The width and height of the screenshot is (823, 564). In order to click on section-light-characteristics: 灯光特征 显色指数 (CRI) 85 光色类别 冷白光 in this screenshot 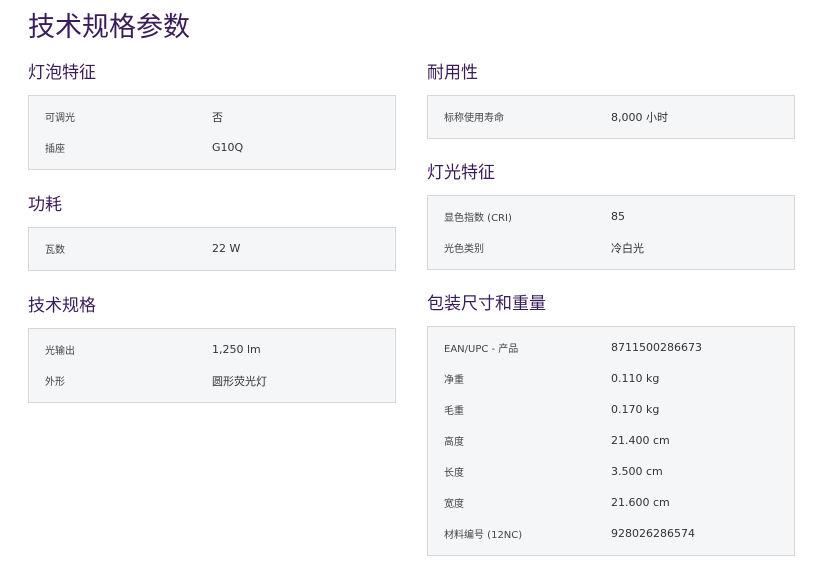, I will do `click(611, 214)`.